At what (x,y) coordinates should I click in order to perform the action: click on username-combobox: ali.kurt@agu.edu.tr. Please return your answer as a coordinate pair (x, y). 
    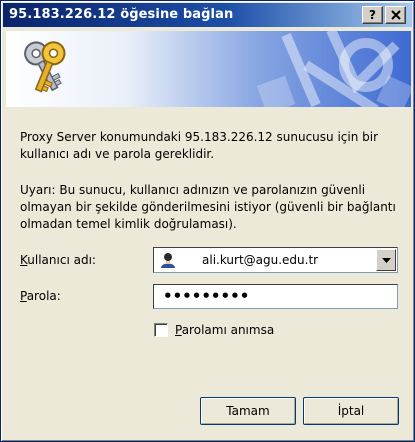
    Looking at the image, I should click on (275, 260).